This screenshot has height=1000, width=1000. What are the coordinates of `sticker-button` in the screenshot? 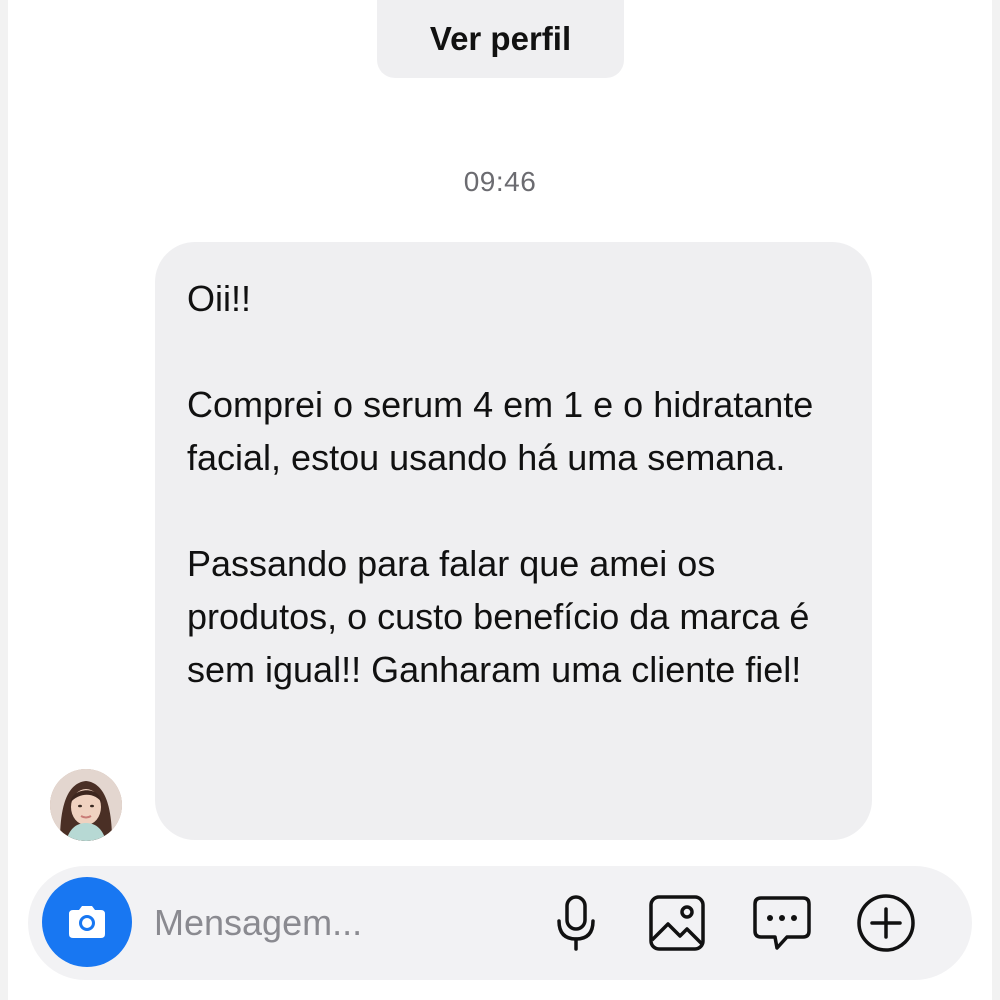 It's located at (782, 923).